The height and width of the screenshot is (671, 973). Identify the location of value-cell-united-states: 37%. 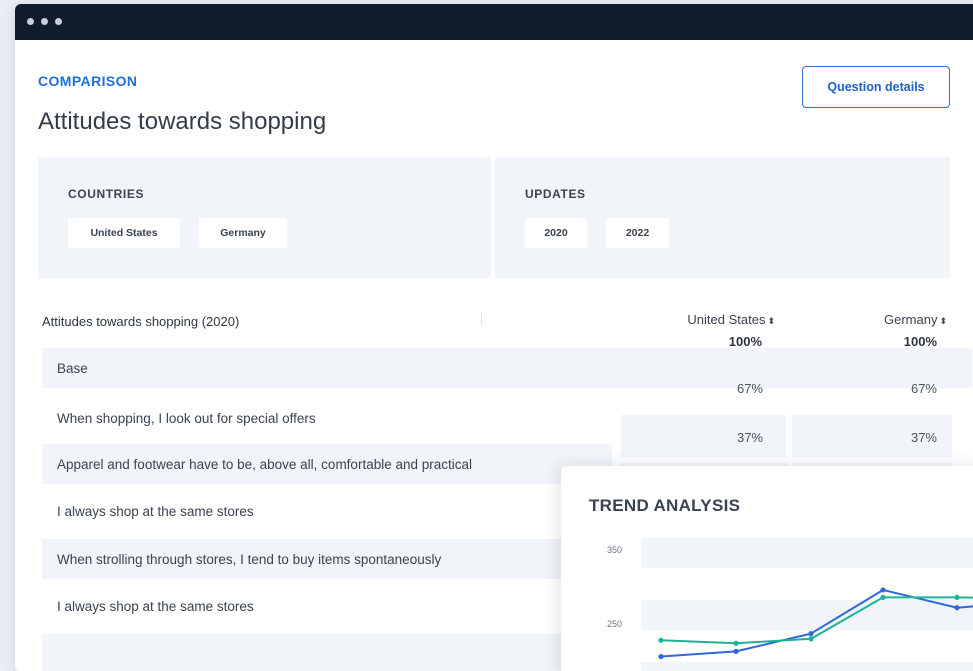
(749, 437).